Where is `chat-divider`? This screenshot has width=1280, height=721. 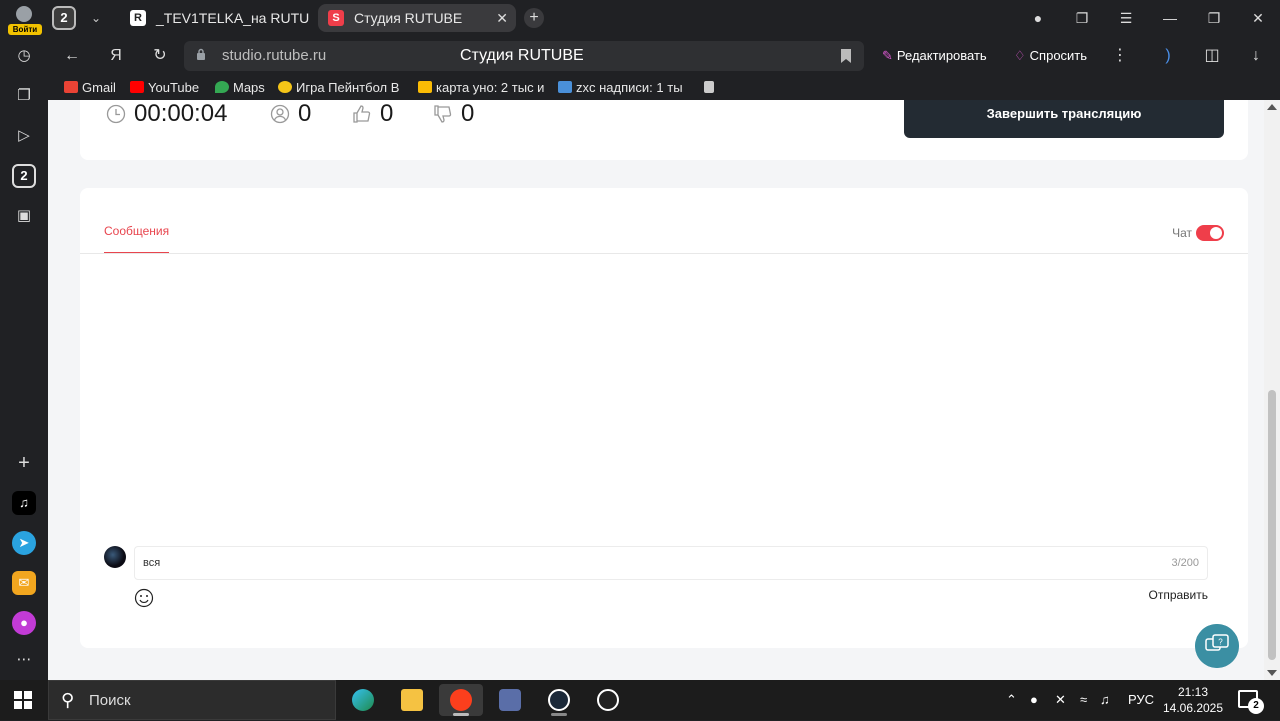 chat-divider is located at coordinates (664, 253).